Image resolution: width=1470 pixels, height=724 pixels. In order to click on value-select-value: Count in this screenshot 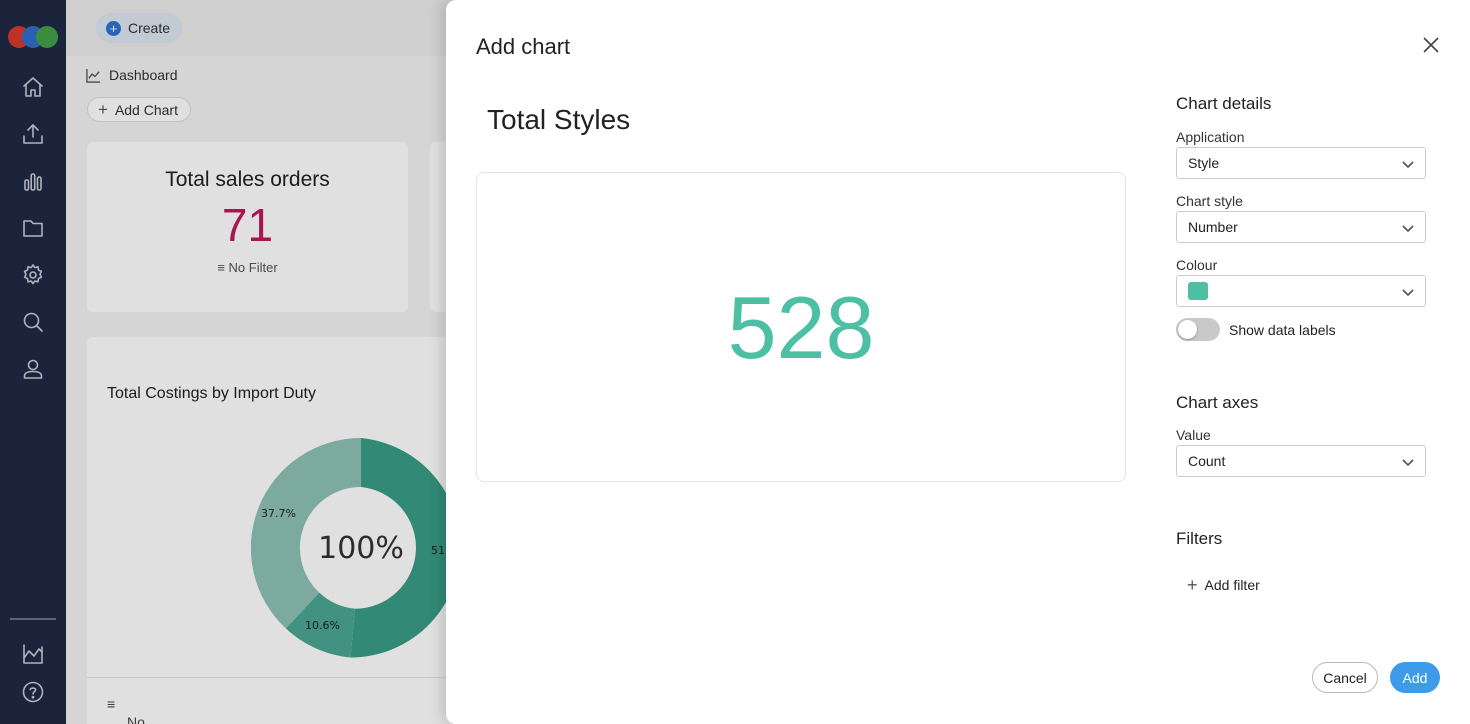, I will do `click(1207, 461)`.